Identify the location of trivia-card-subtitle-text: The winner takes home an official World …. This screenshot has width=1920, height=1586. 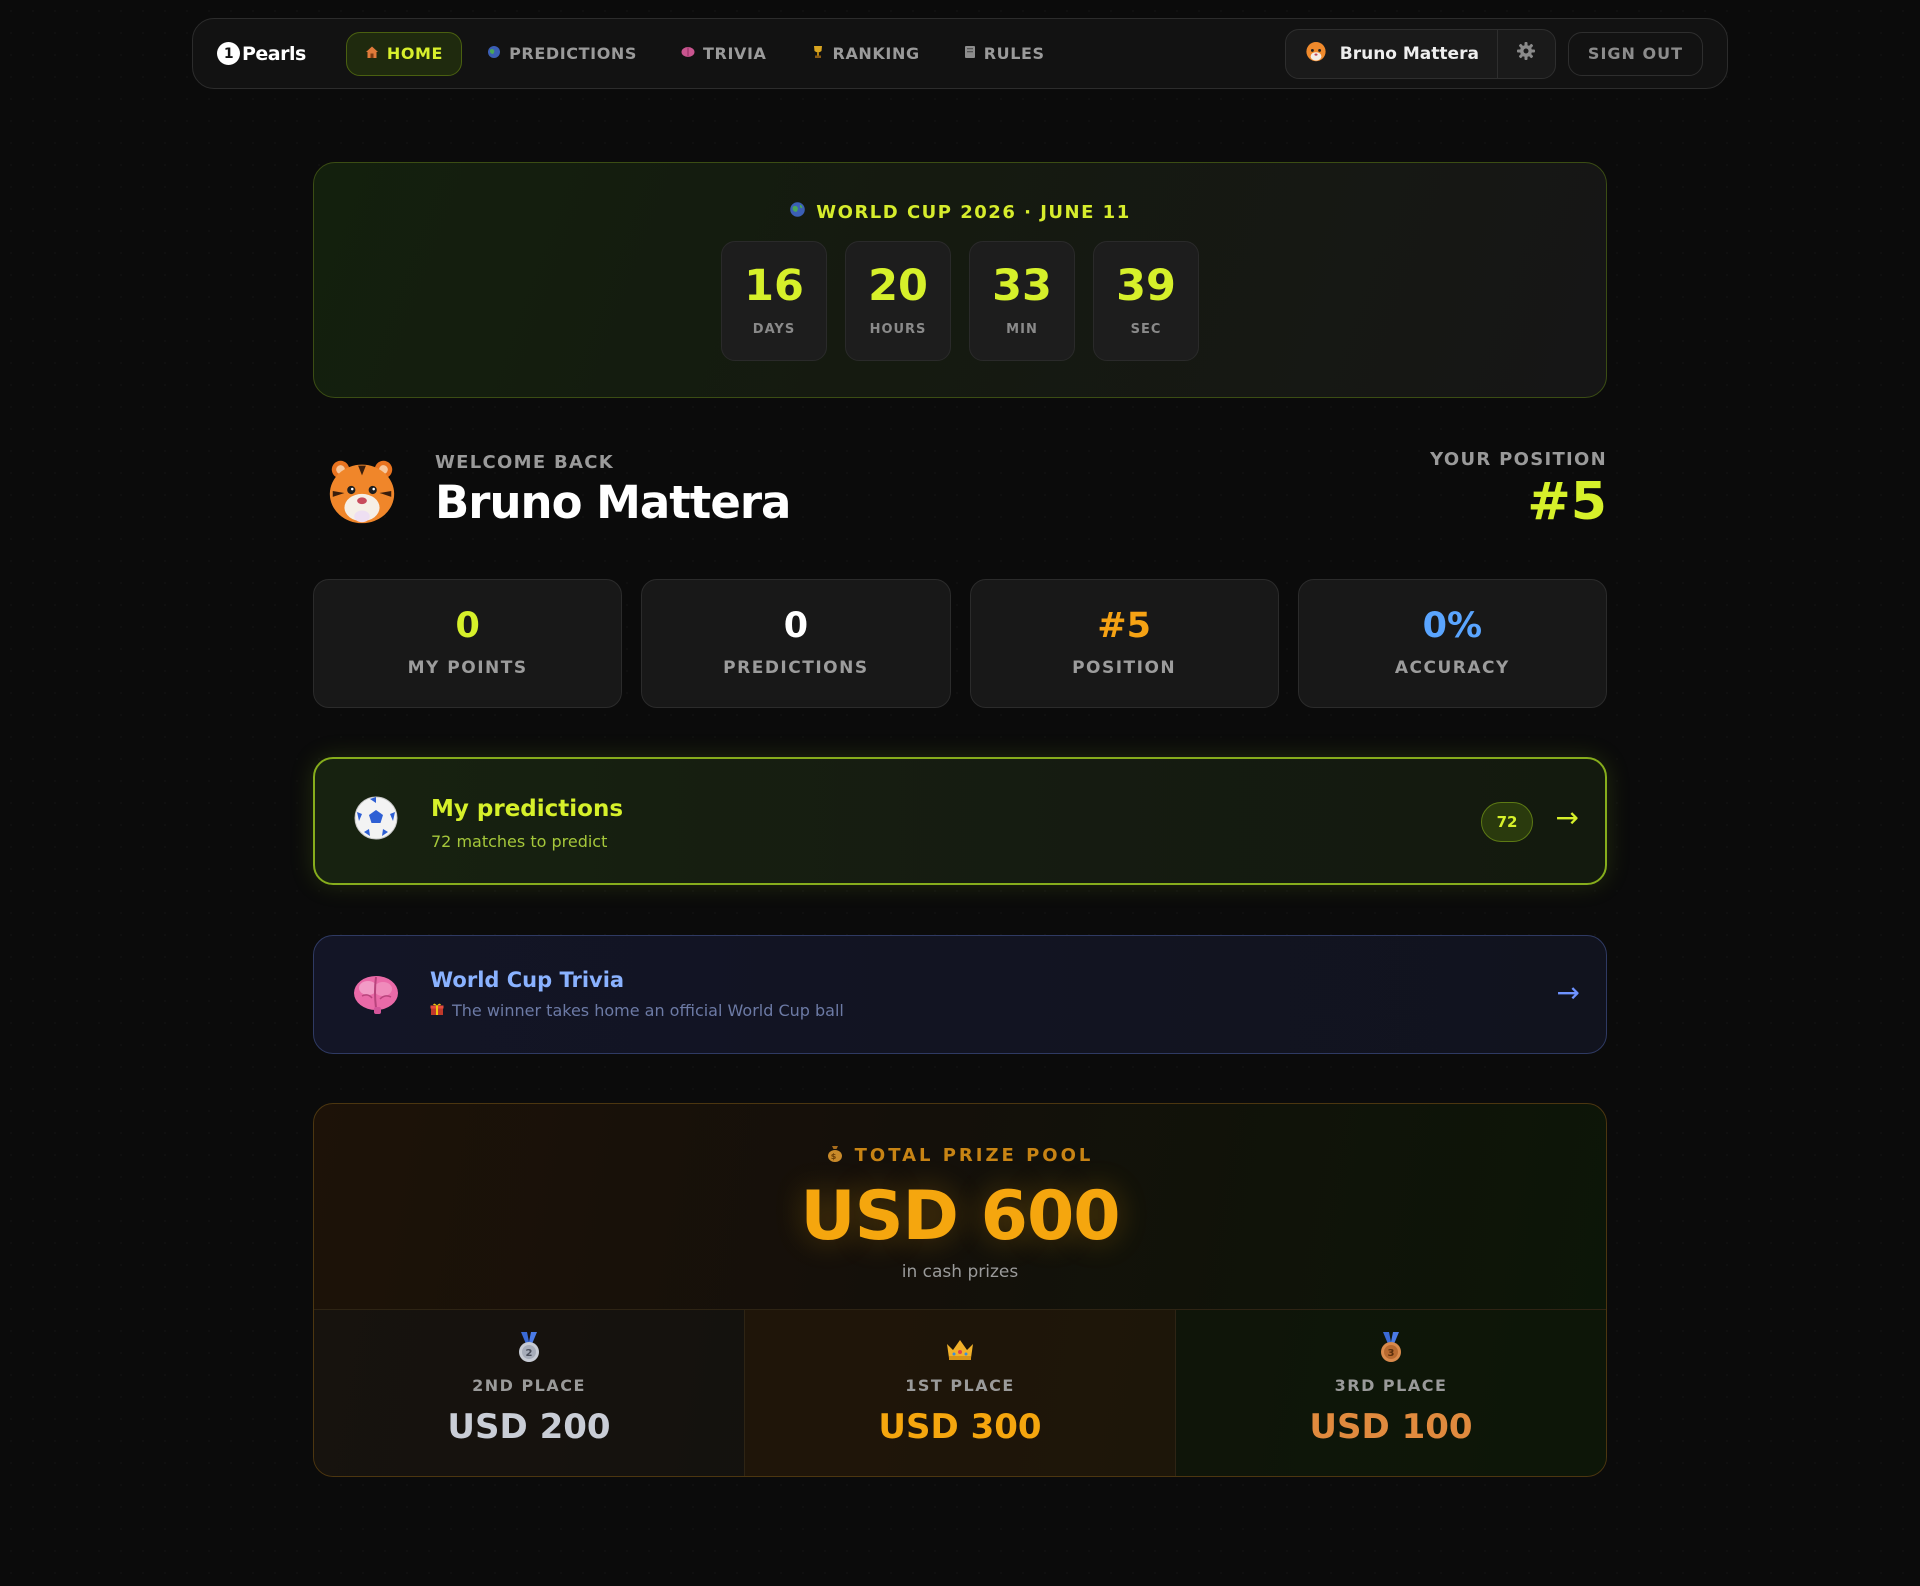
(648, 1010).